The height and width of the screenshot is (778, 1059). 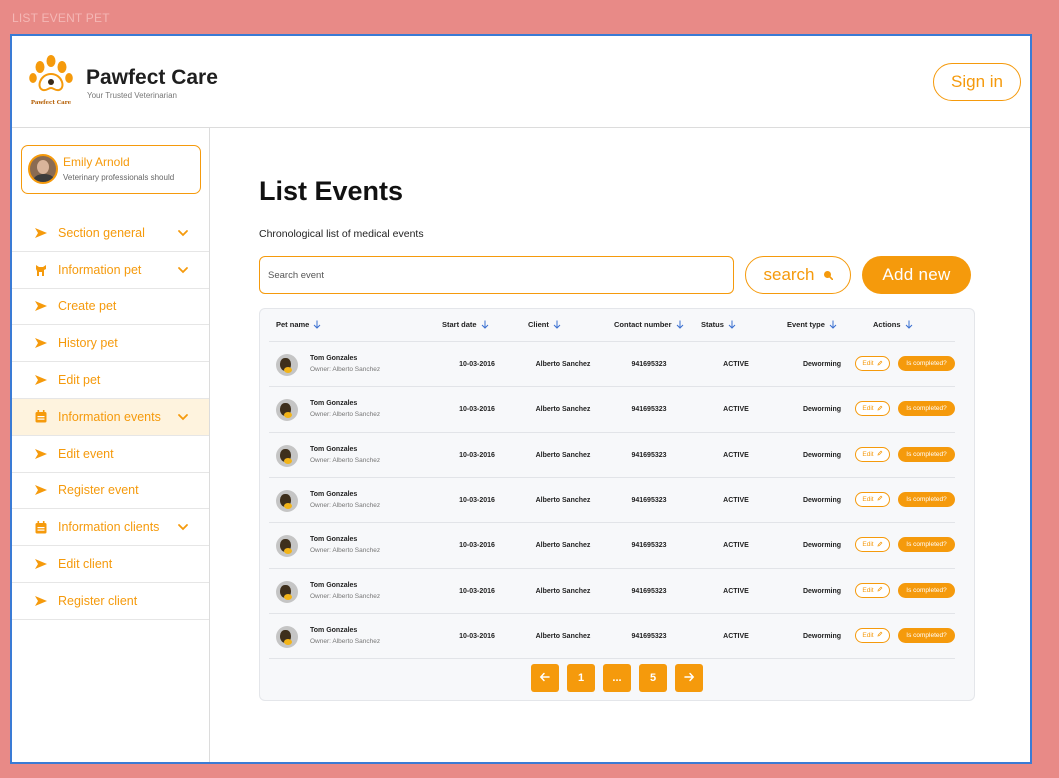 I want to click on column-header-label: Contact number, so click(x=643, y=324).